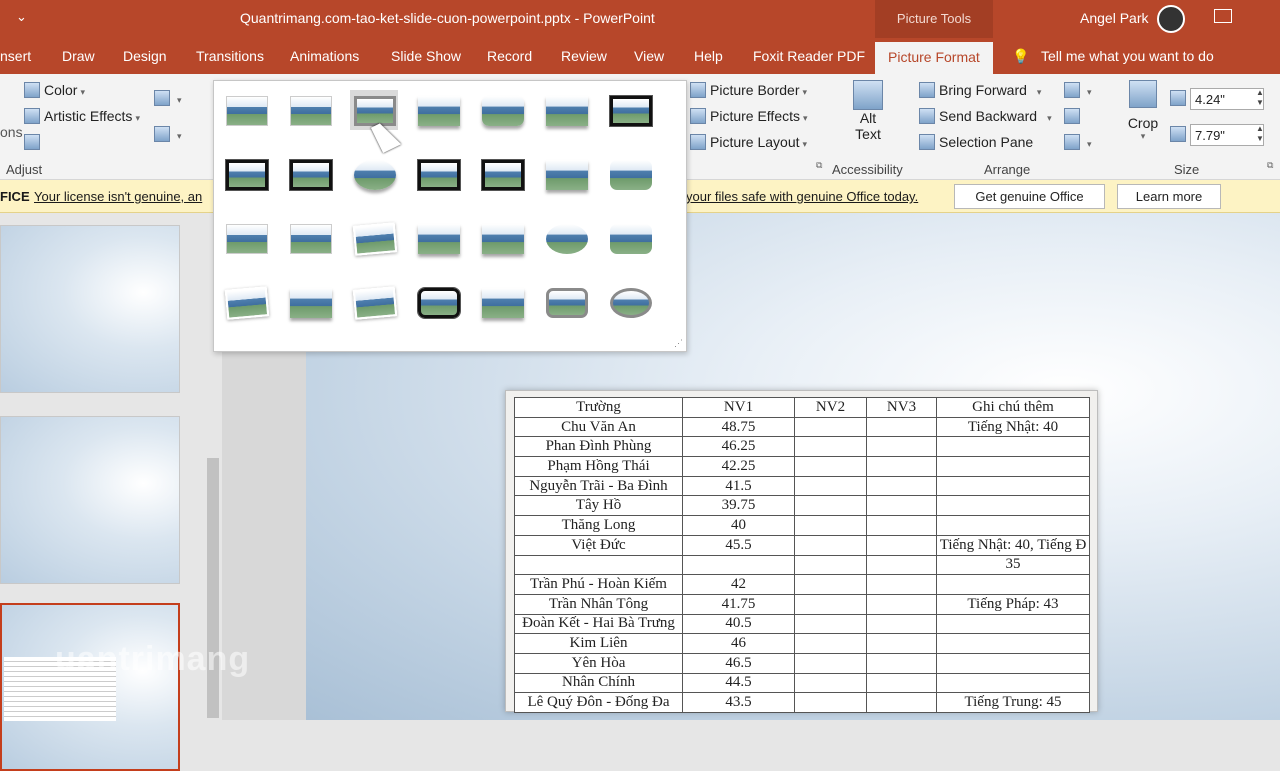  Describe the element at coordinates (980, 90) in the screenshot. I see `bring-forward-button: Bring Forward ▾` at that location.